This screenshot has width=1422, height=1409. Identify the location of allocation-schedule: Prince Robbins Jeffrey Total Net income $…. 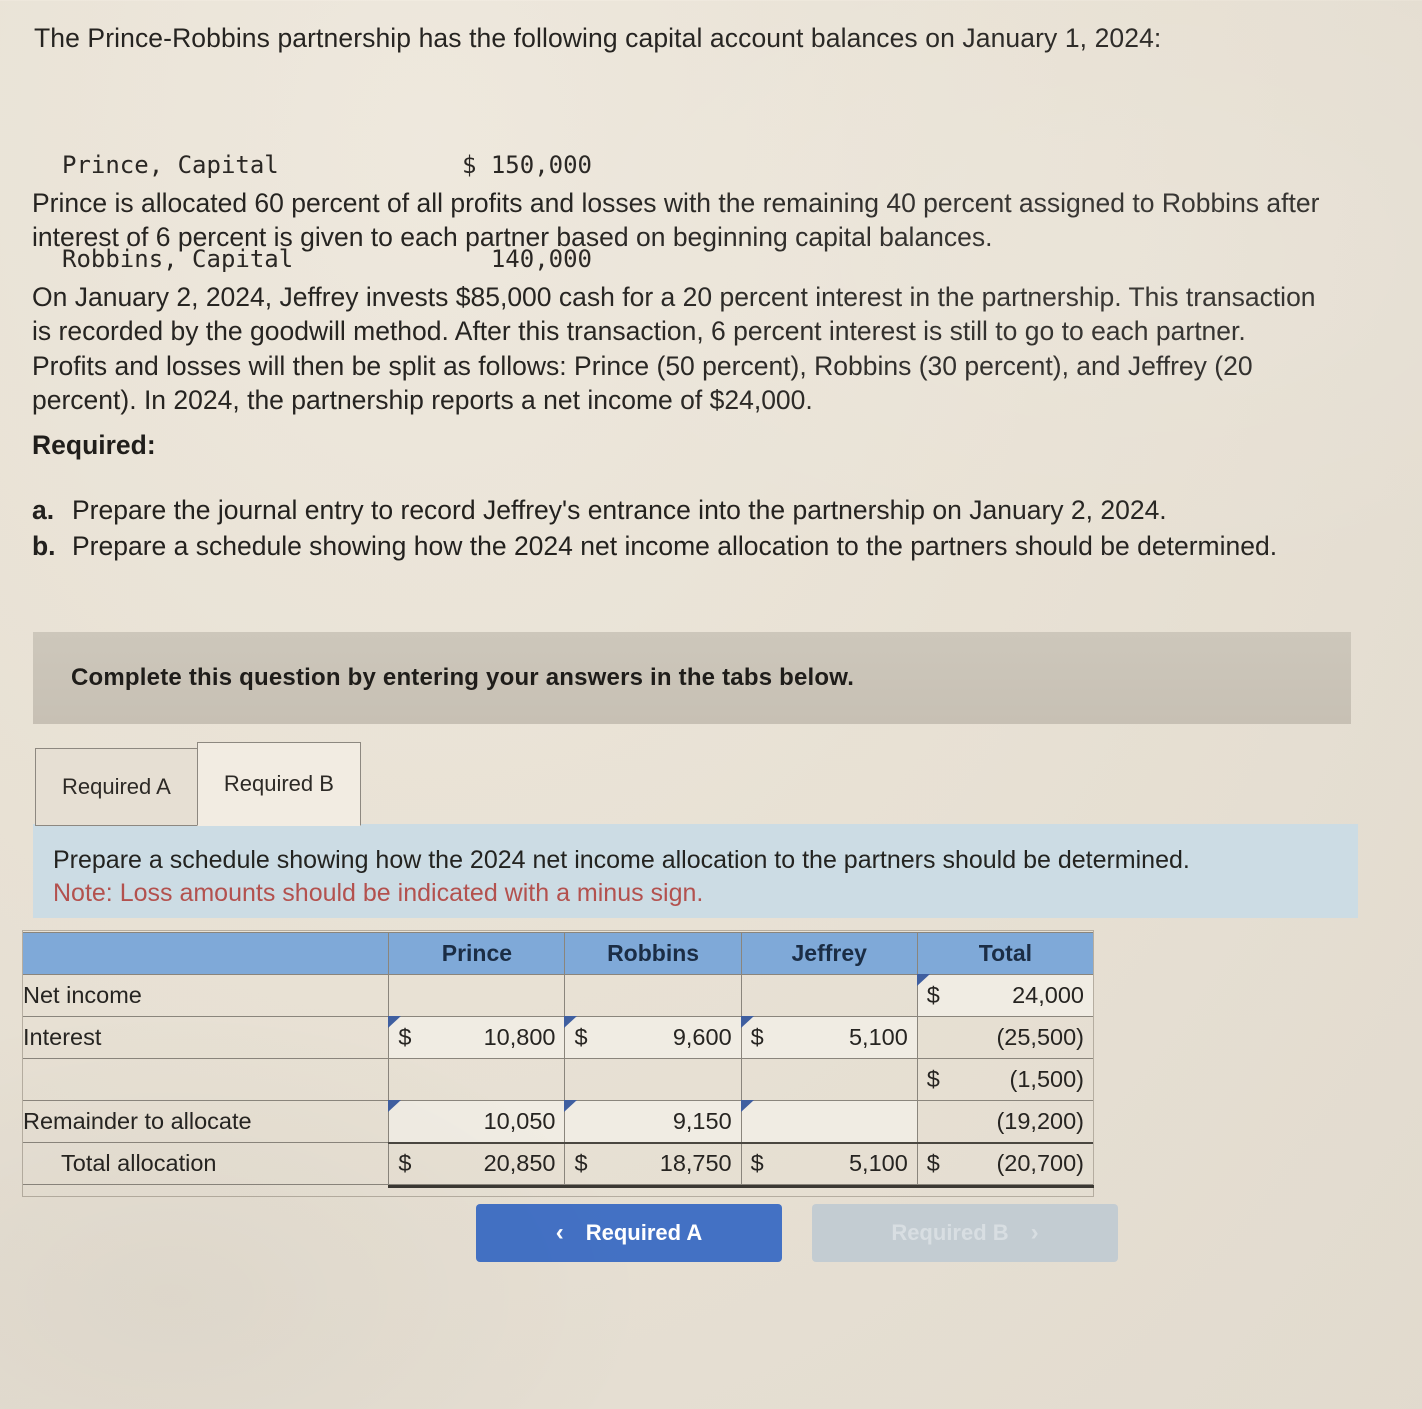
(558, 1063).